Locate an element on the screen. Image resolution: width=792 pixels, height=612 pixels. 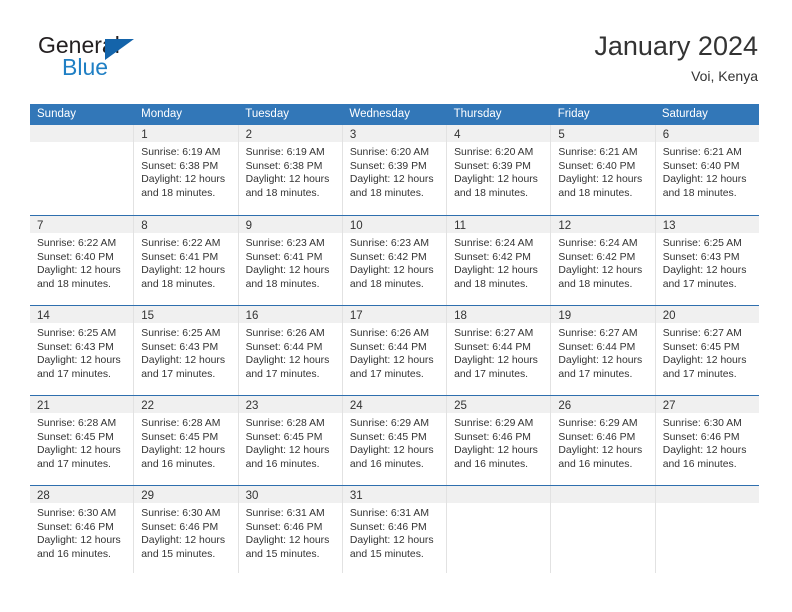
day-number-band: 21 is located at coordinates (82, 404).